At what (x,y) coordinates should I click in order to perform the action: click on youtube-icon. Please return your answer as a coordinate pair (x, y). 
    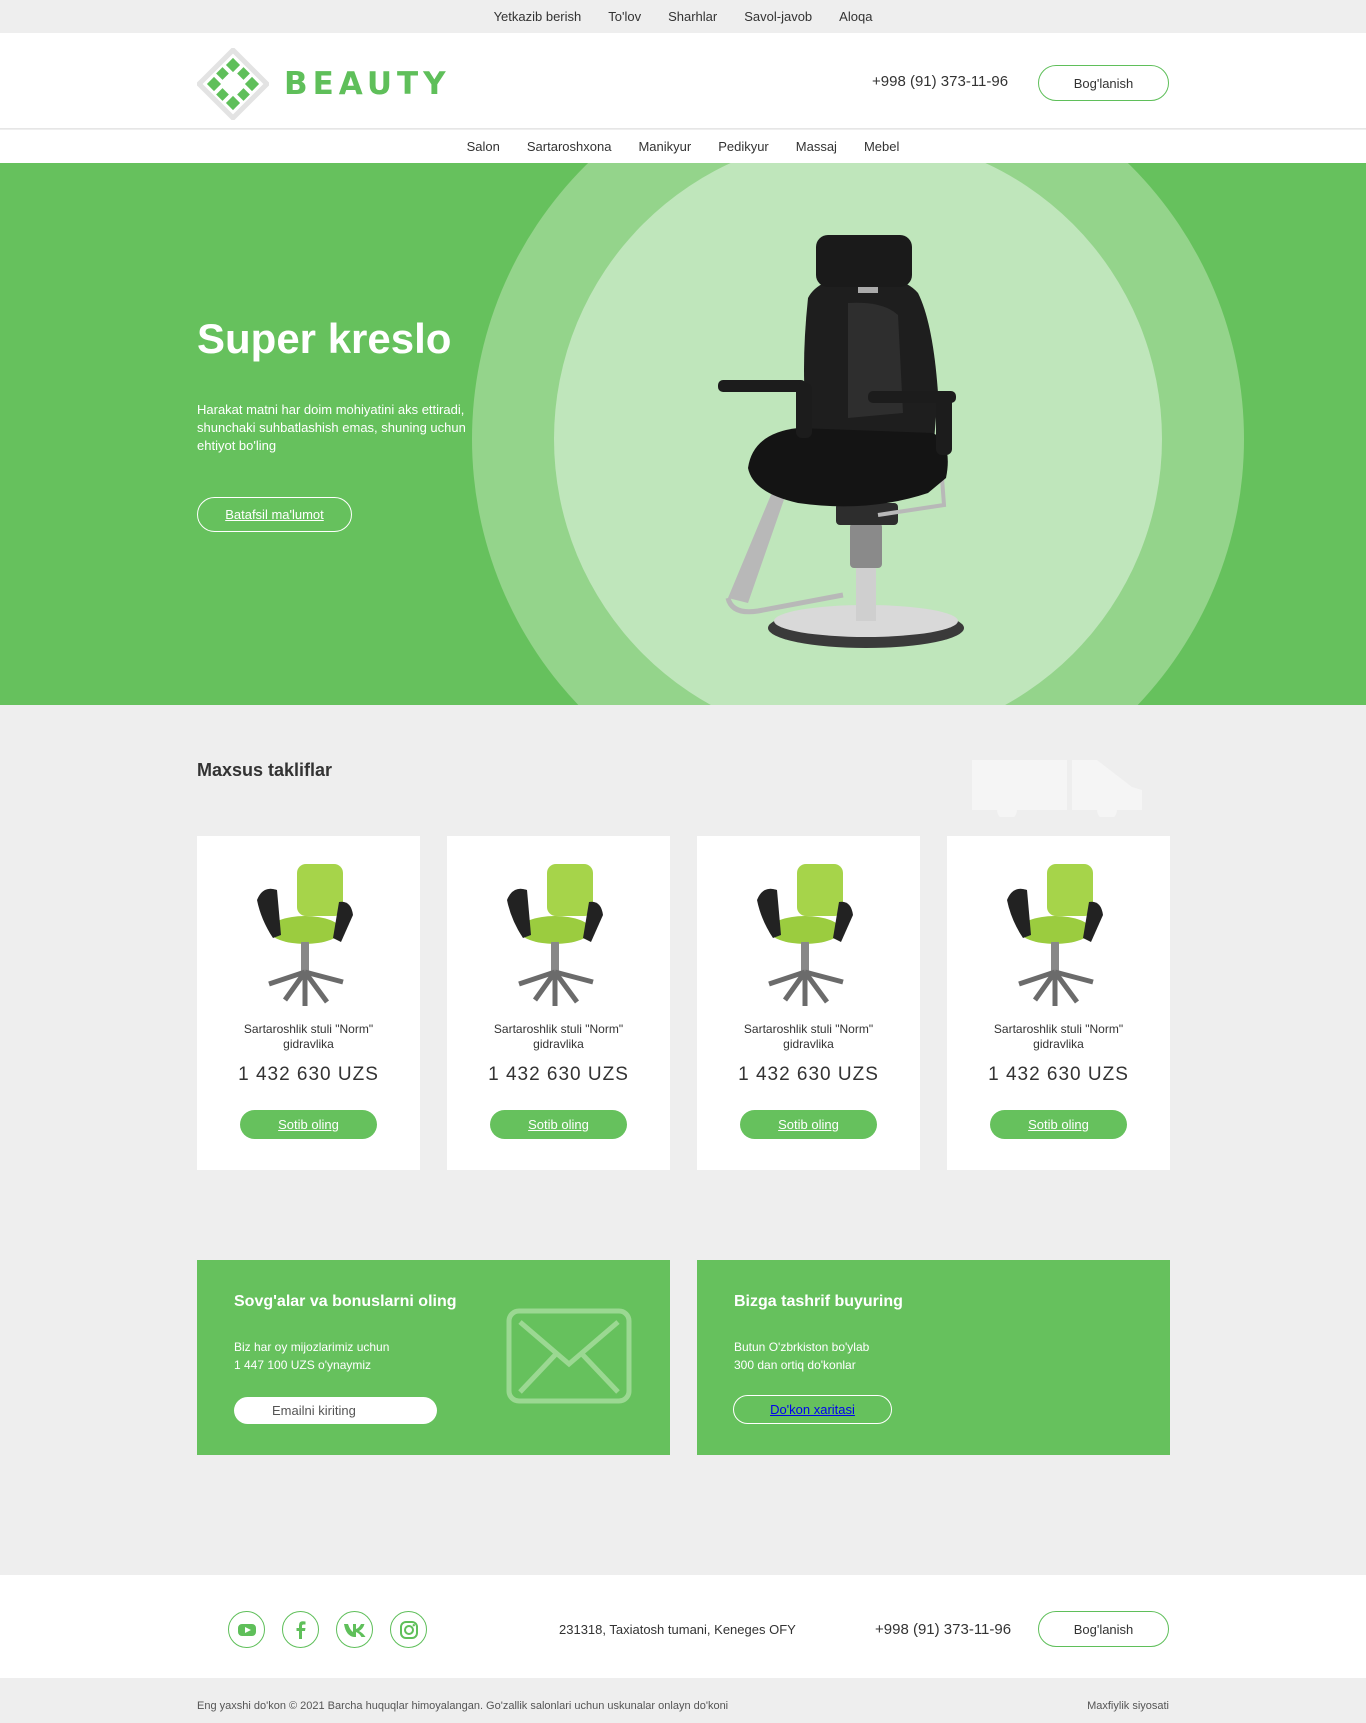
    Looking at the image, I should click on (246, 1629).